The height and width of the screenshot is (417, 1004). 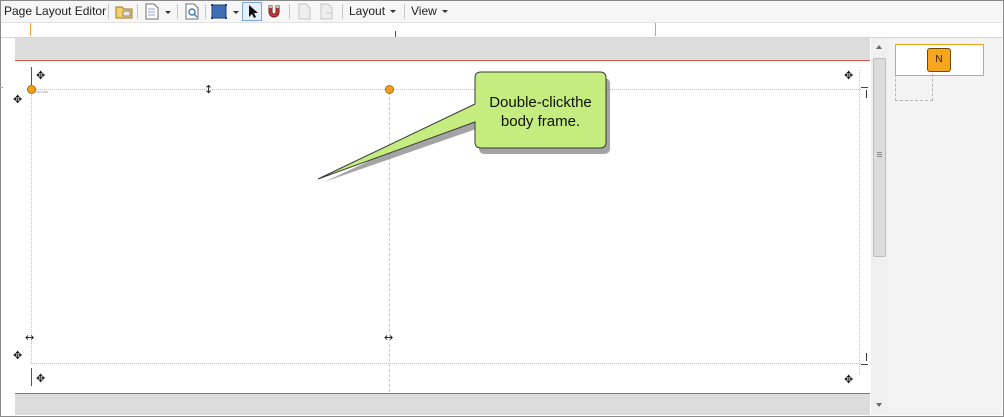 I want to click on callout-line-1: Double-clickthe, so click(x=540, y=102).